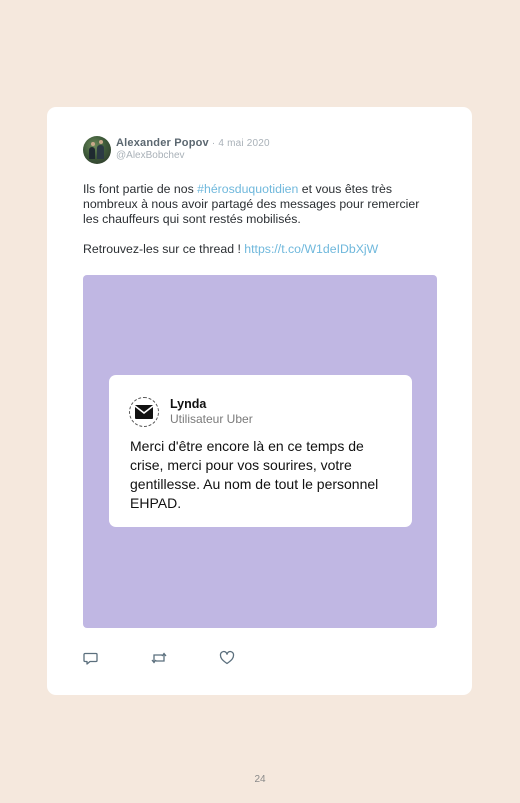 The image size is (520, 803). Describe the element at coordinates (211, 419) in the screenshot. I see `message-author-role: Utilisateur Uber` at that location.